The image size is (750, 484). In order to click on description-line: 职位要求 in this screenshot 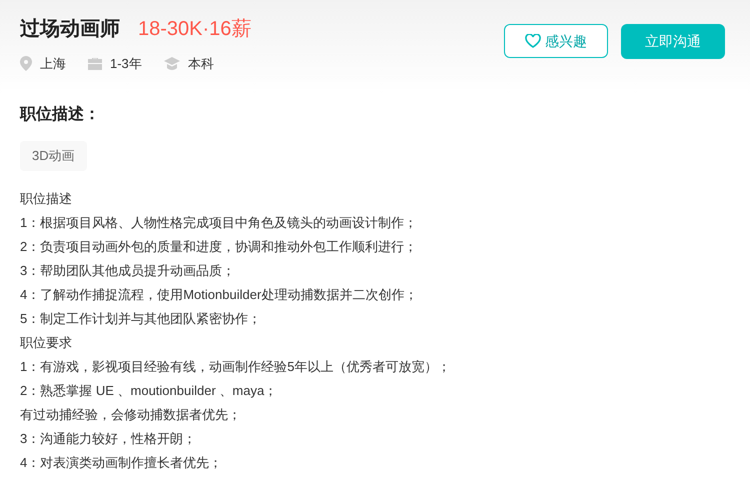, I will do `click(46, 343)`.